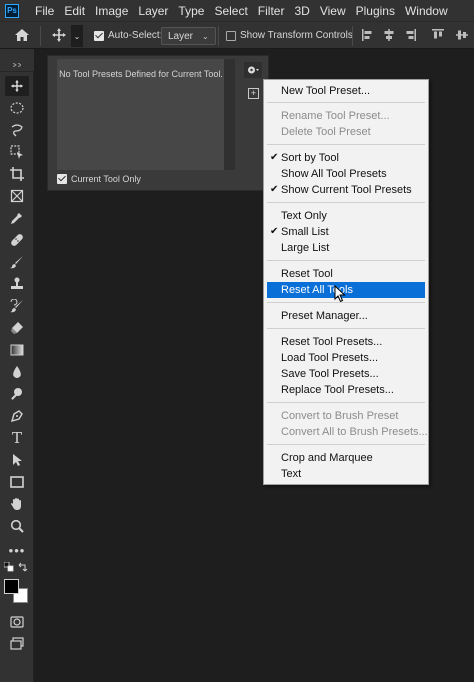  I want to click on home-icon, so click(22, 35).